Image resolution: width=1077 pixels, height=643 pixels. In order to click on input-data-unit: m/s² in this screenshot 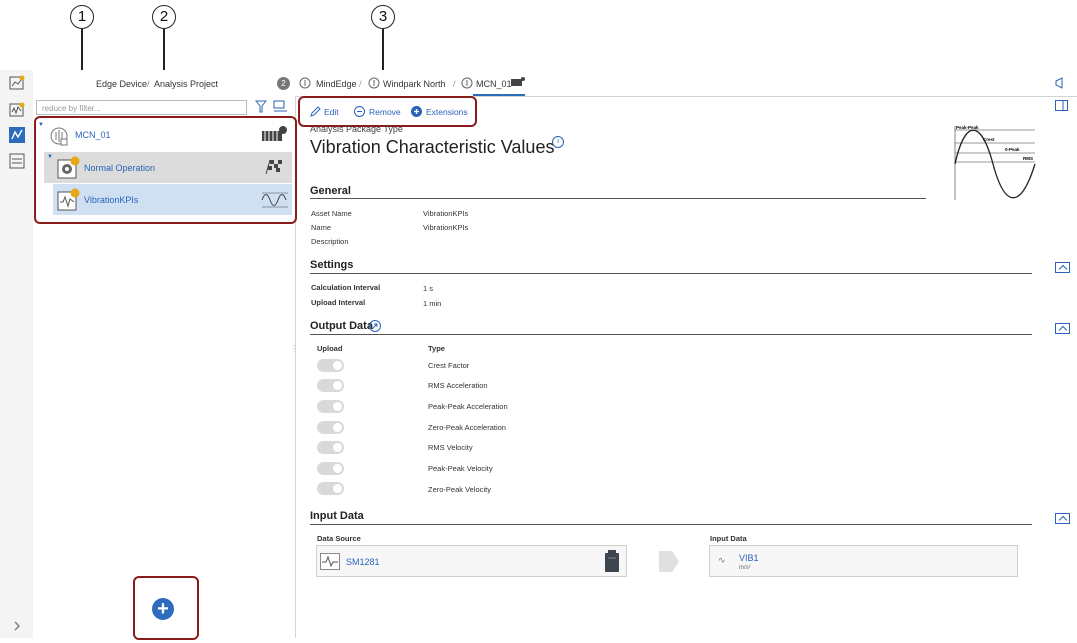, I will do `click(745, 568)`.